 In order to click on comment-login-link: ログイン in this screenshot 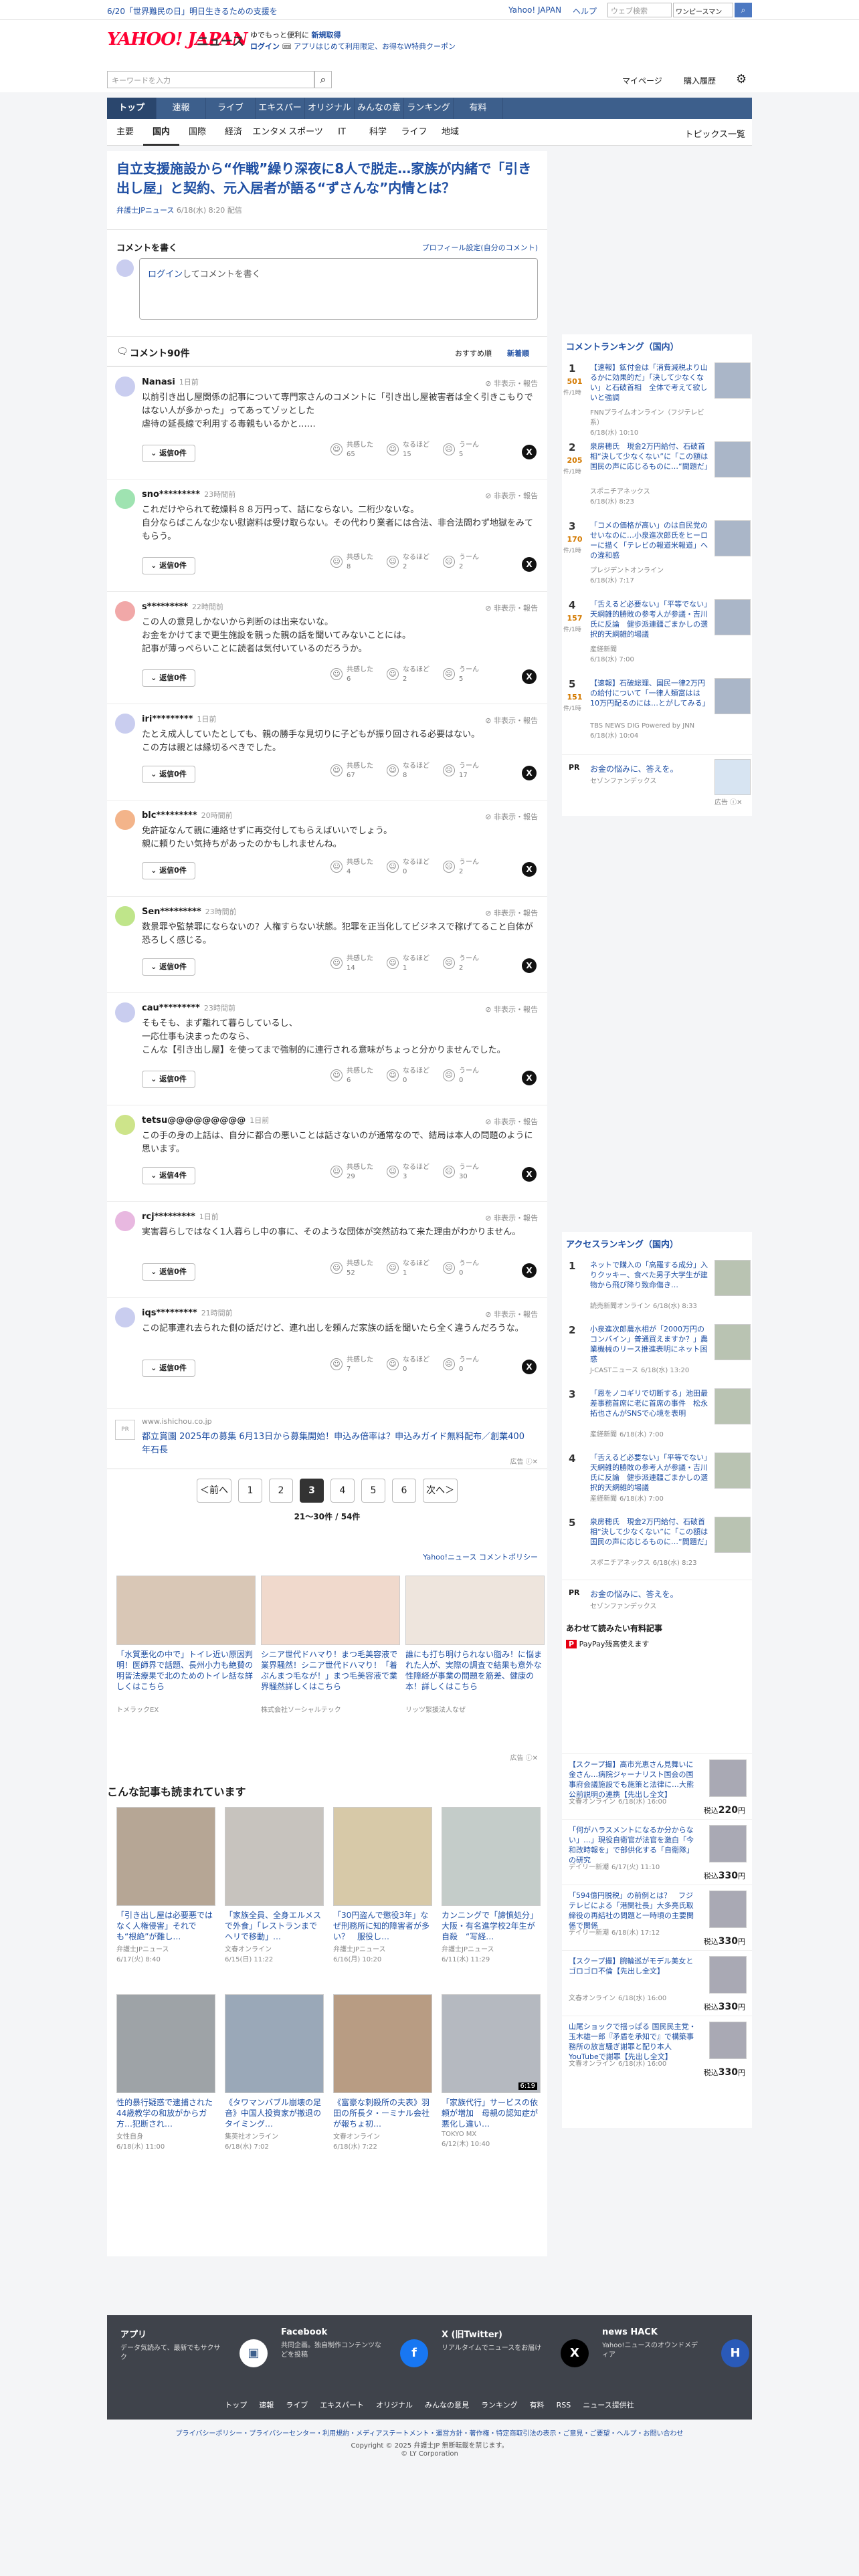, I will do `click(166, 275)`.